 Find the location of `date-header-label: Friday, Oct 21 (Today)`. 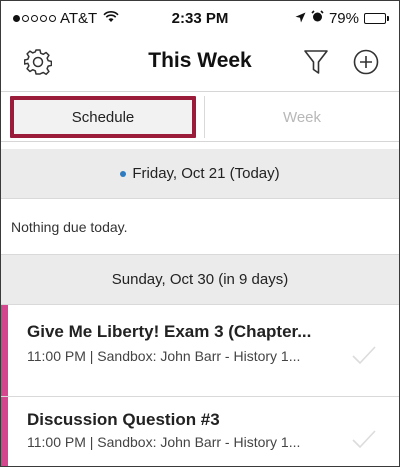

date-header-label: Friday, Oct 21 (Today) is located at coordinates (206, 173).